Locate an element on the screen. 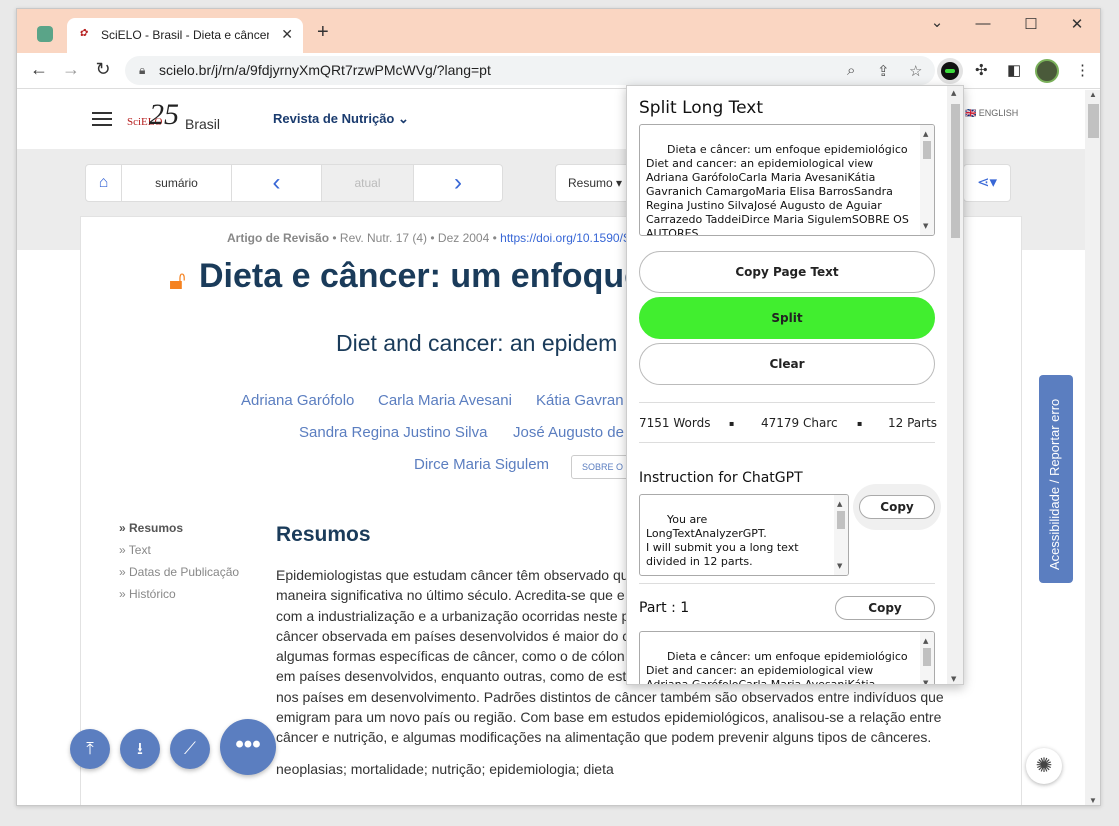 The height and width of the screenshot is (826, 1119). section-heading: Resumos is located at coordinates (323, 534).